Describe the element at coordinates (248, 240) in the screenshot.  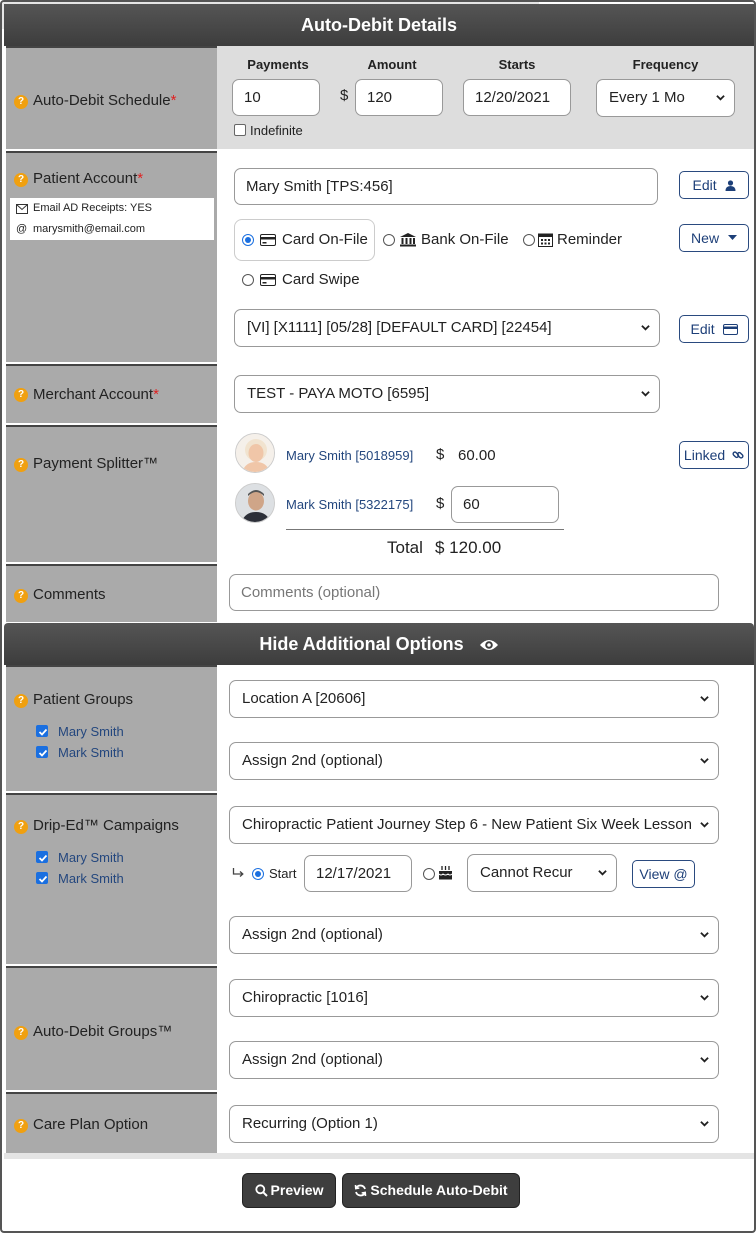
I see `card-on-file-radio` at that location.